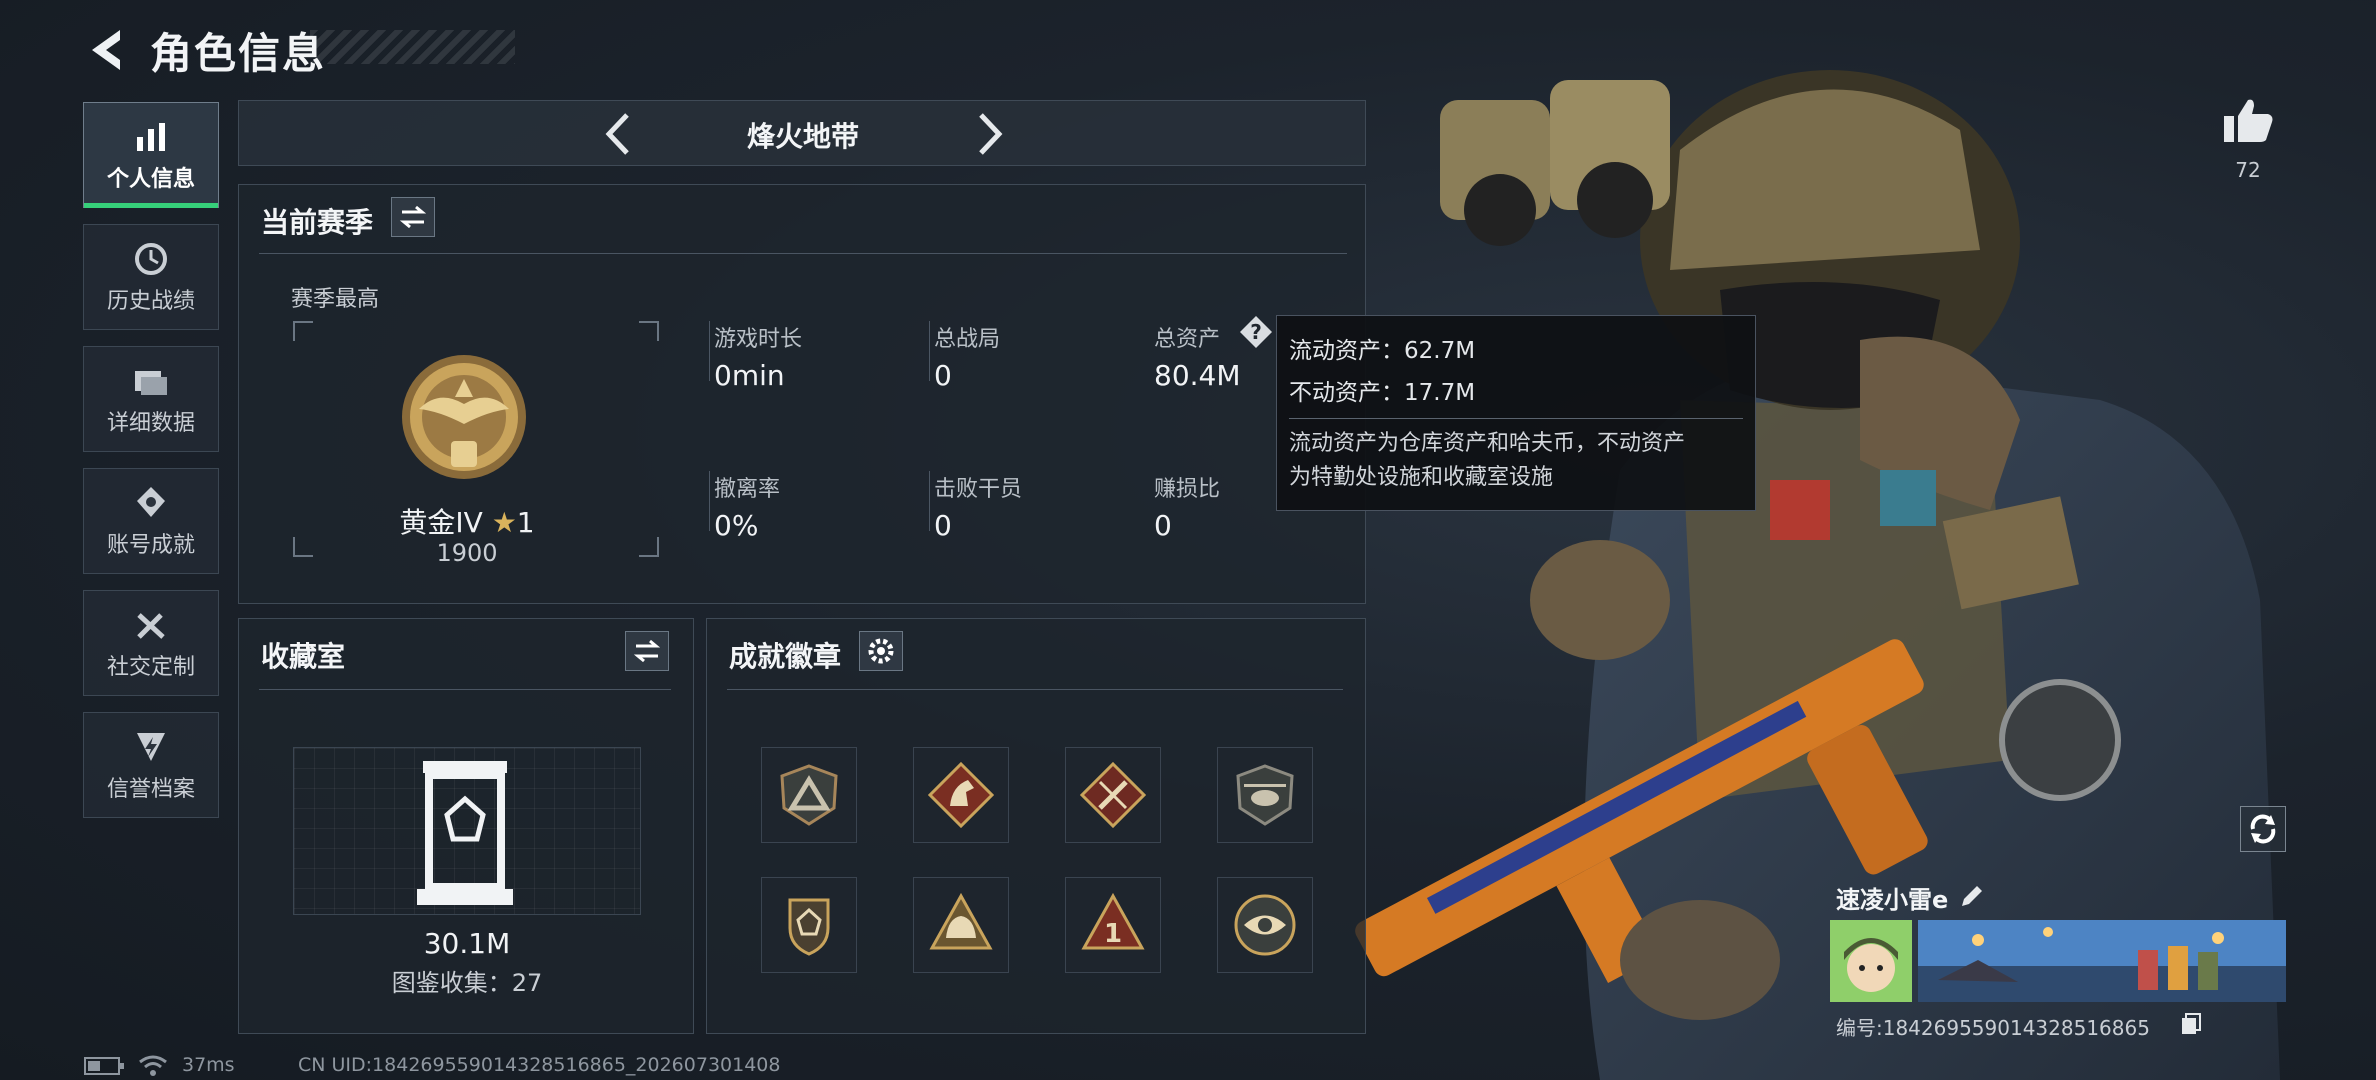 Image resolution: width=2376 pixels, height=1080 pixels. Describe the element at coordinates (151, 643) in the screenshot. I see `nav-item-social: 社交定制` at that location.